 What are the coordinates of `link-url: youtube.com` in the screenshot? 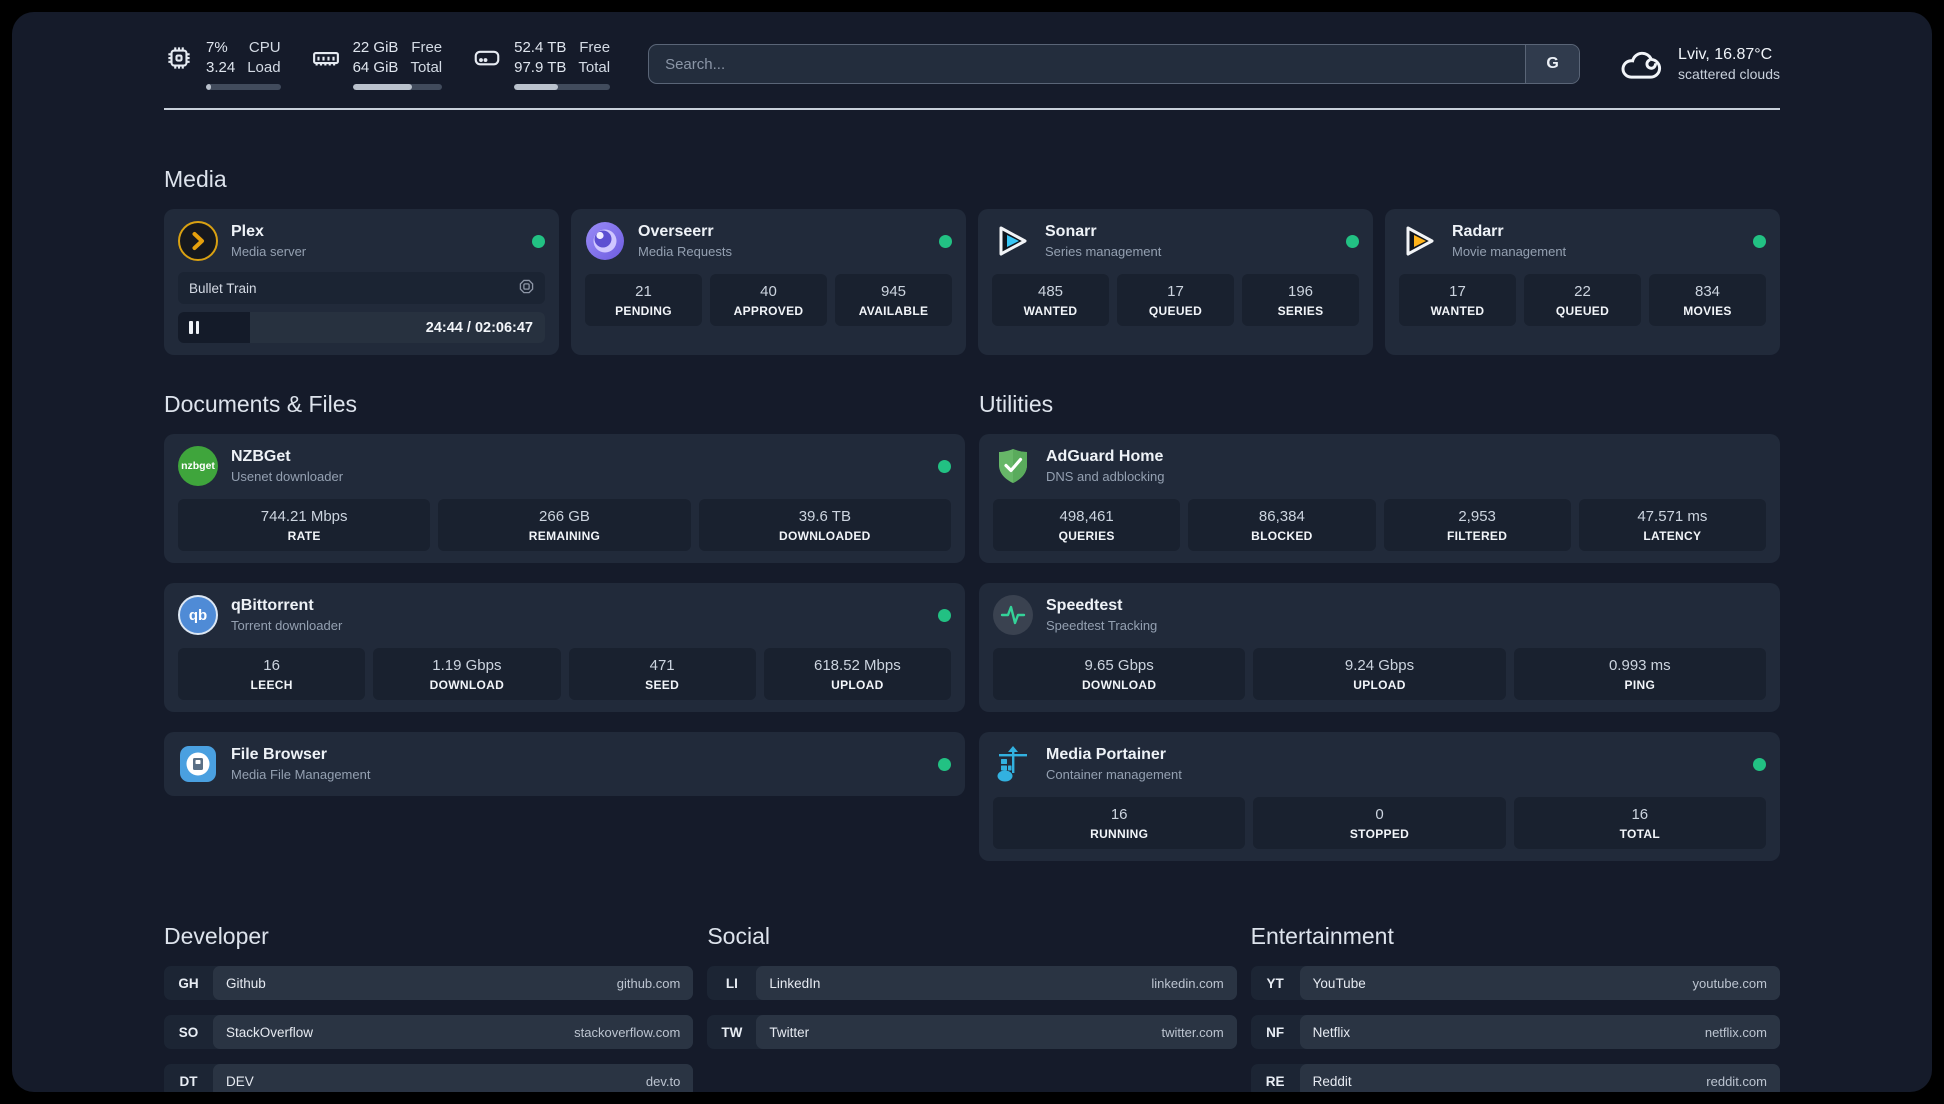 It's located at (1729, 983).